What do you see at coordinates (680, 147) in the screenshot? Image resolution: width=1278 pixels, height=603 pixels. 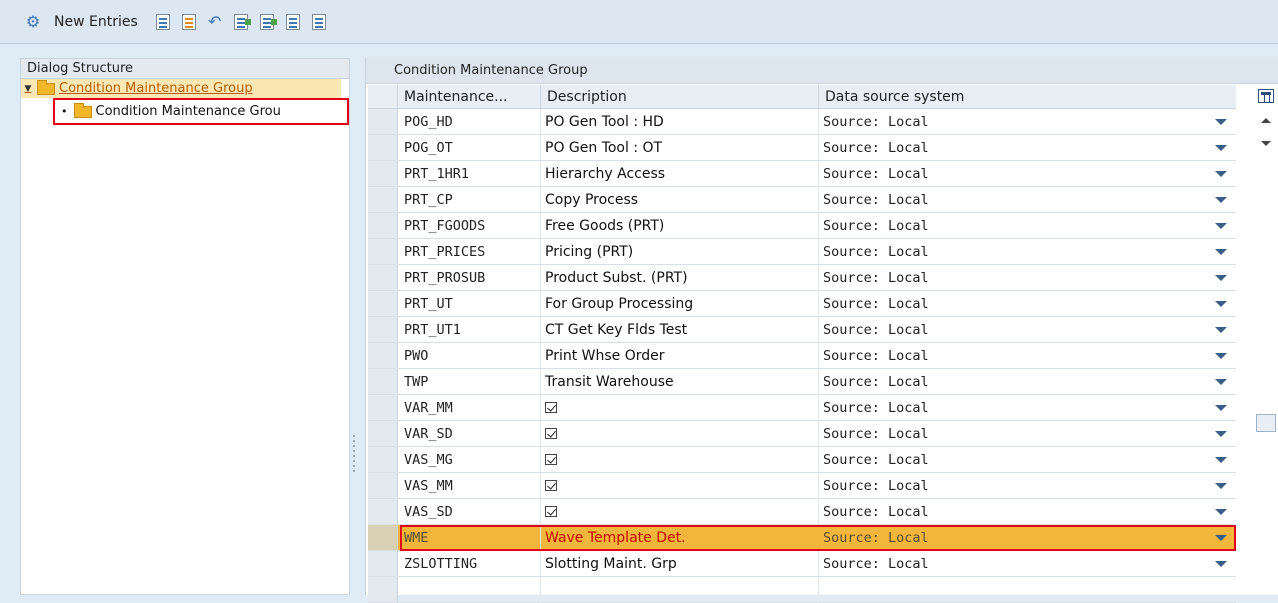 I see `cell-description: PO Gen Tool : OT` at bounding box center [680, 147].